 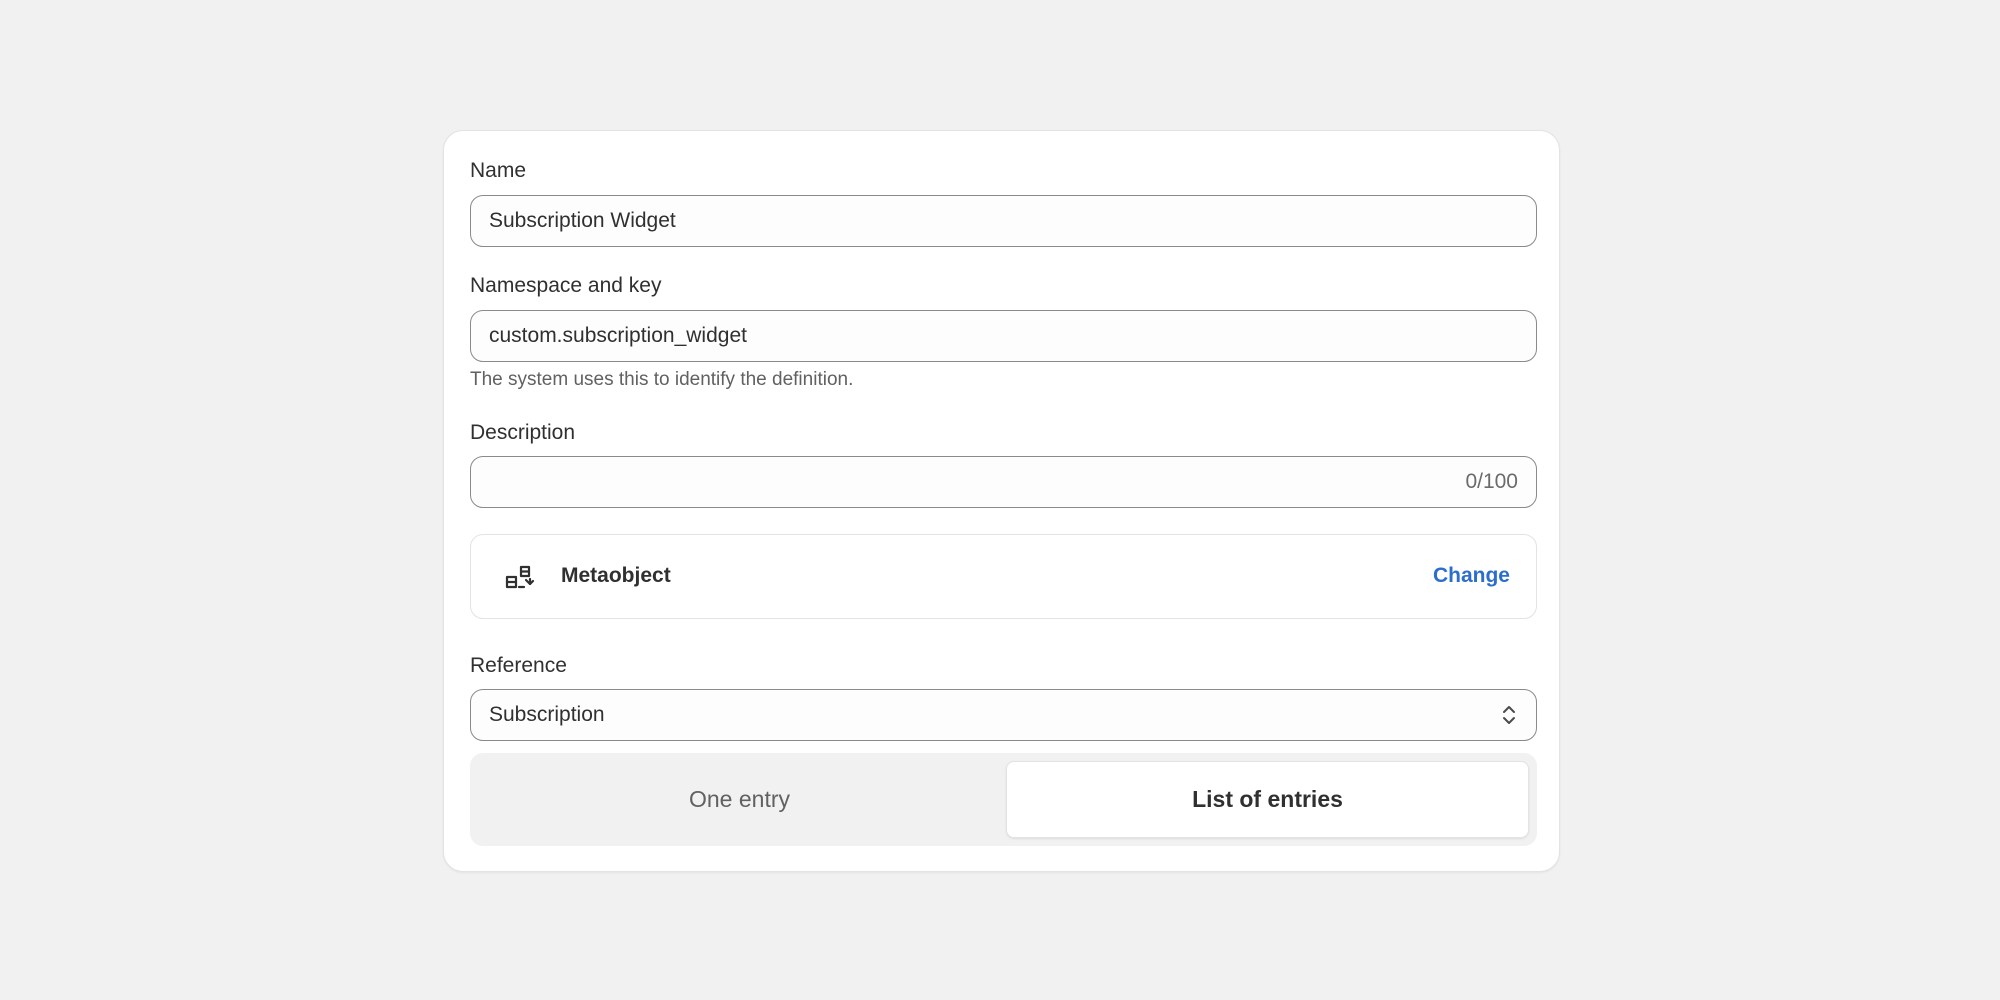 What do you see at coordinates (498, 170) in the screenshot?
I see `name-label: Name` at bounding box center [498, 170].